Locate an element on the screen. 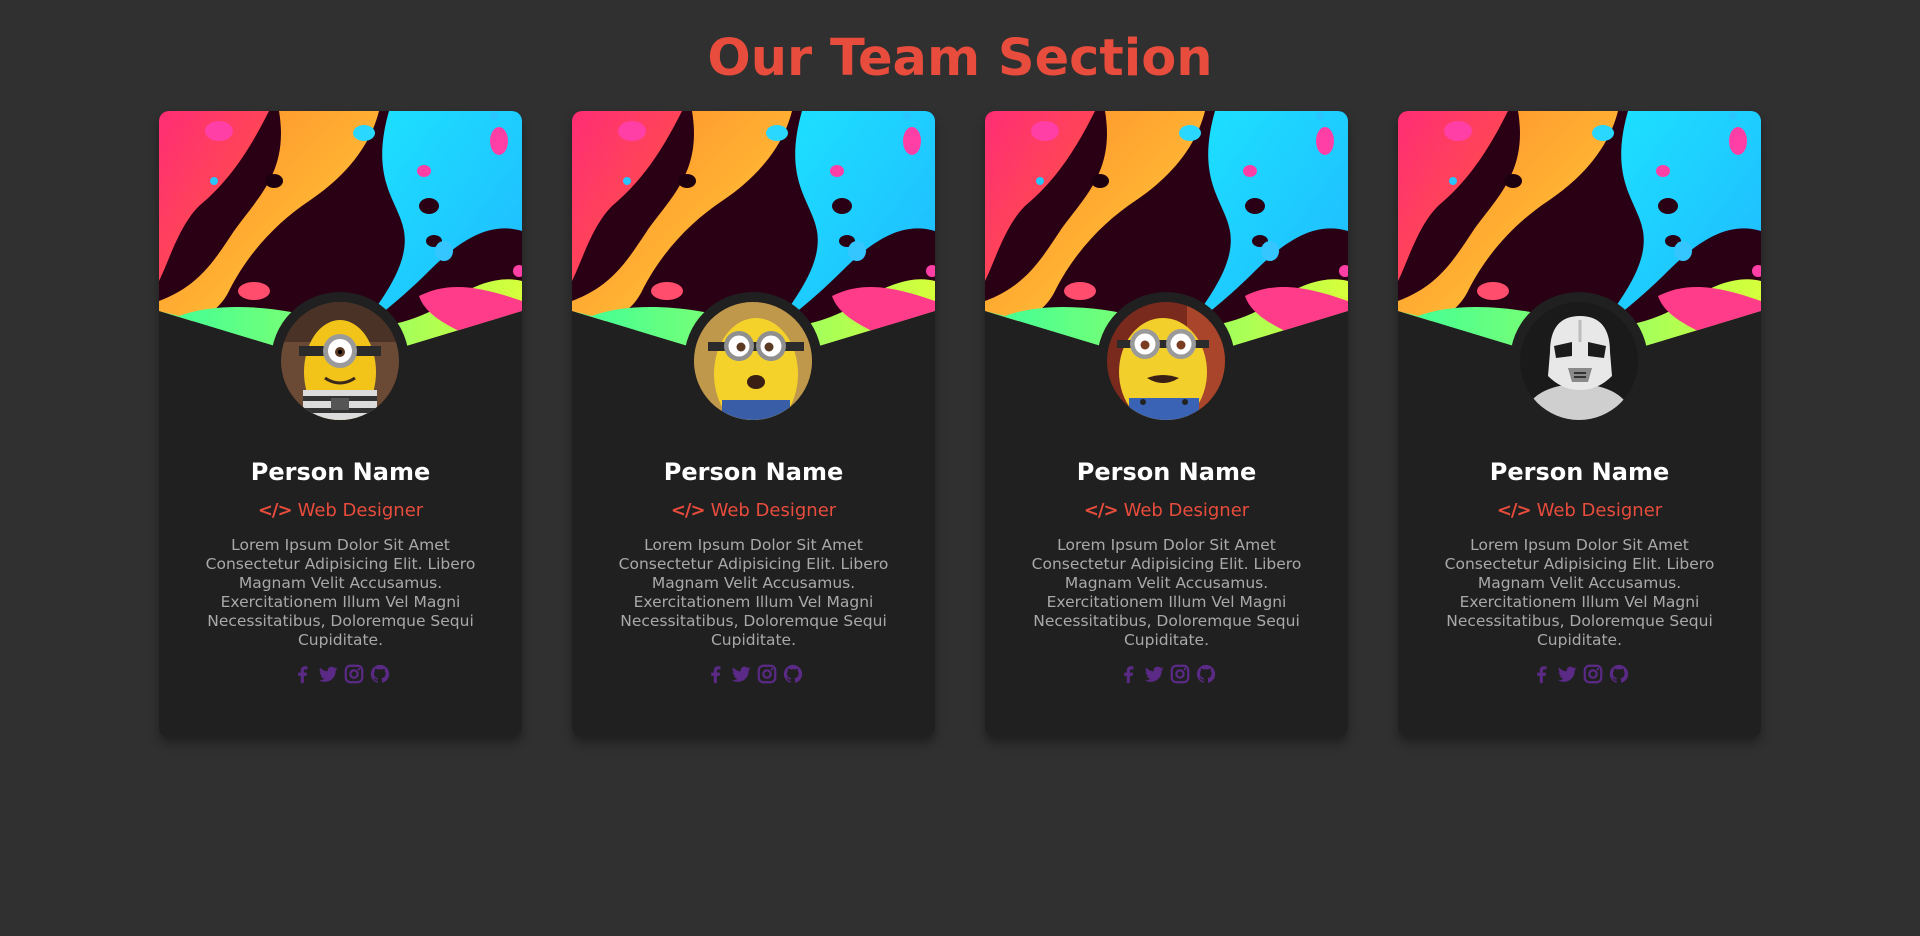 This screenshot has height=936, width=1920. minion-two-eyes-avatar is located at coordinates (753, 361).